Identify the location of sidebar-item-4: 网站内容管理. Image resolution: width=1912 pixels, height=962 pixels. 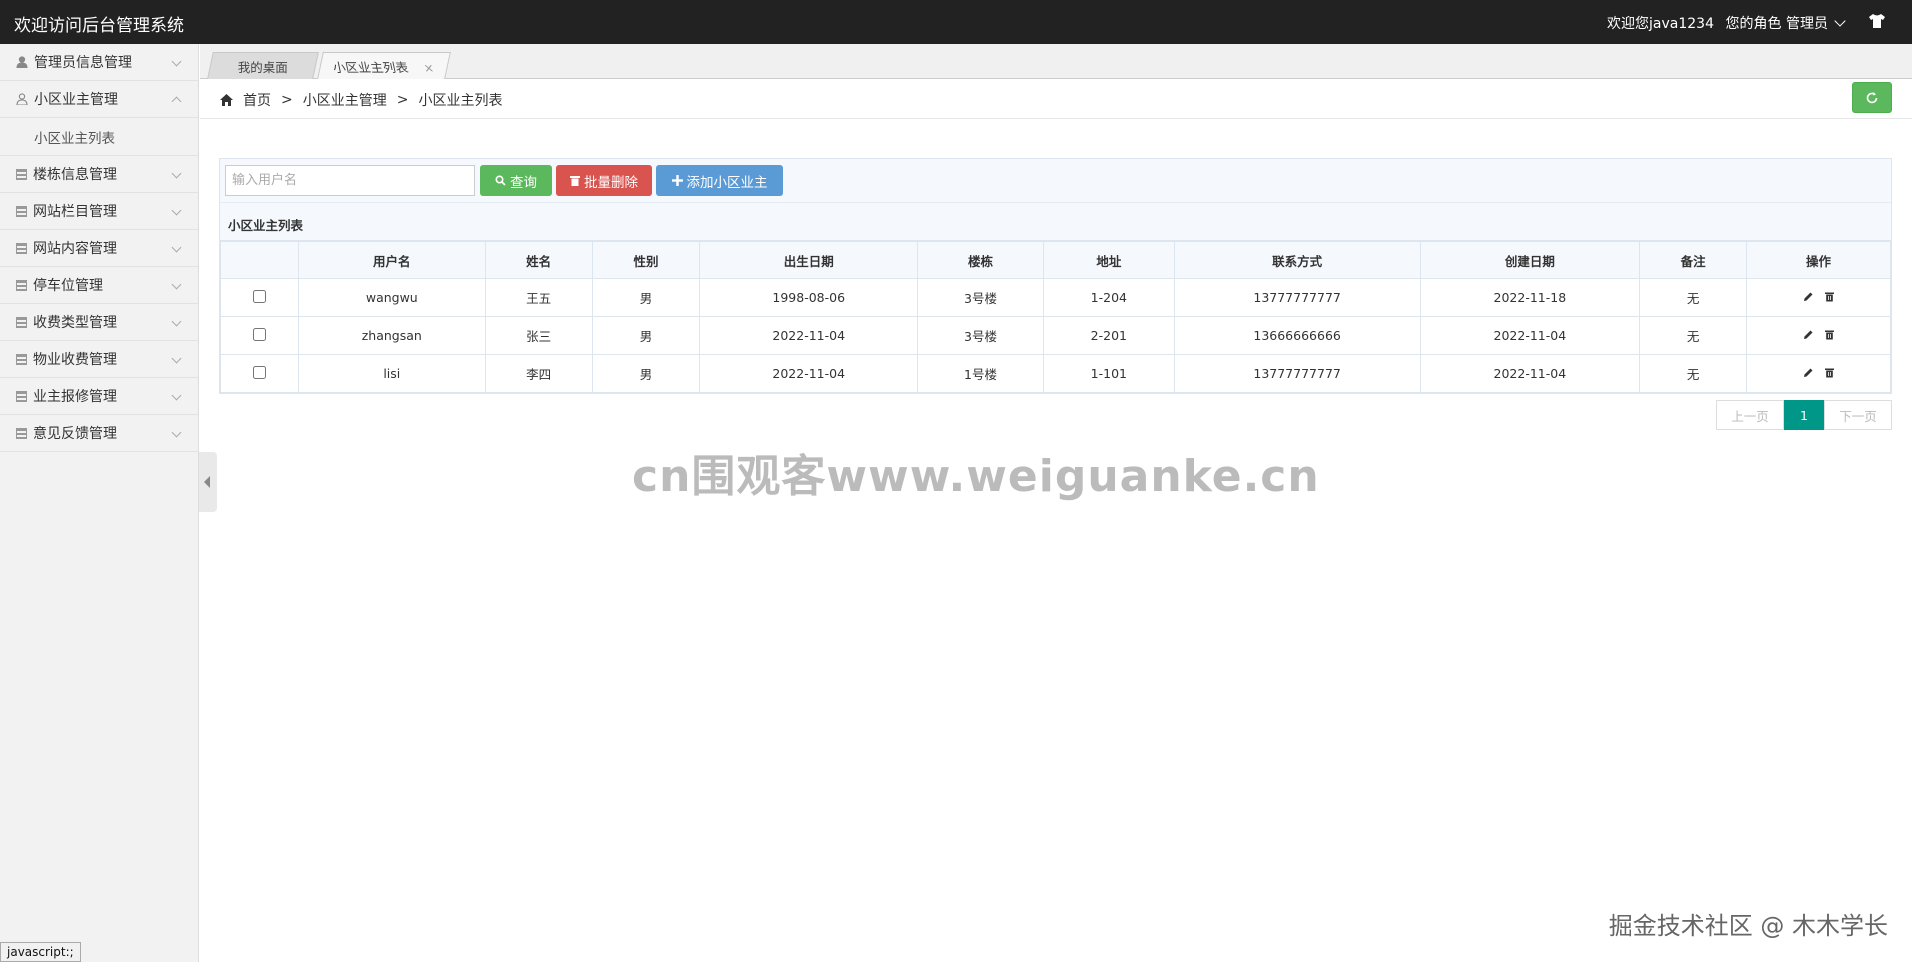
(99, 248).